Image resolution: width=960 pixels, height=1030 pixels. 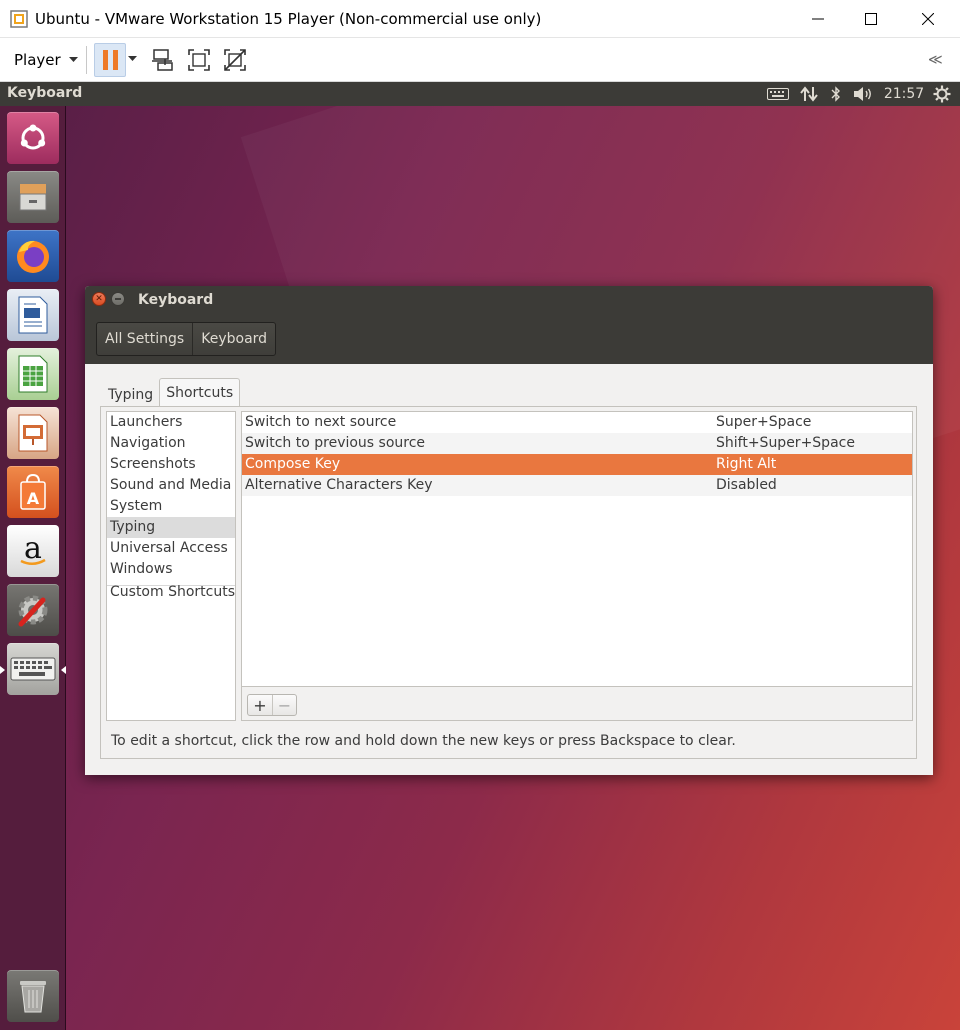 I want to click on minimize-button, so click(x=818, y=19).